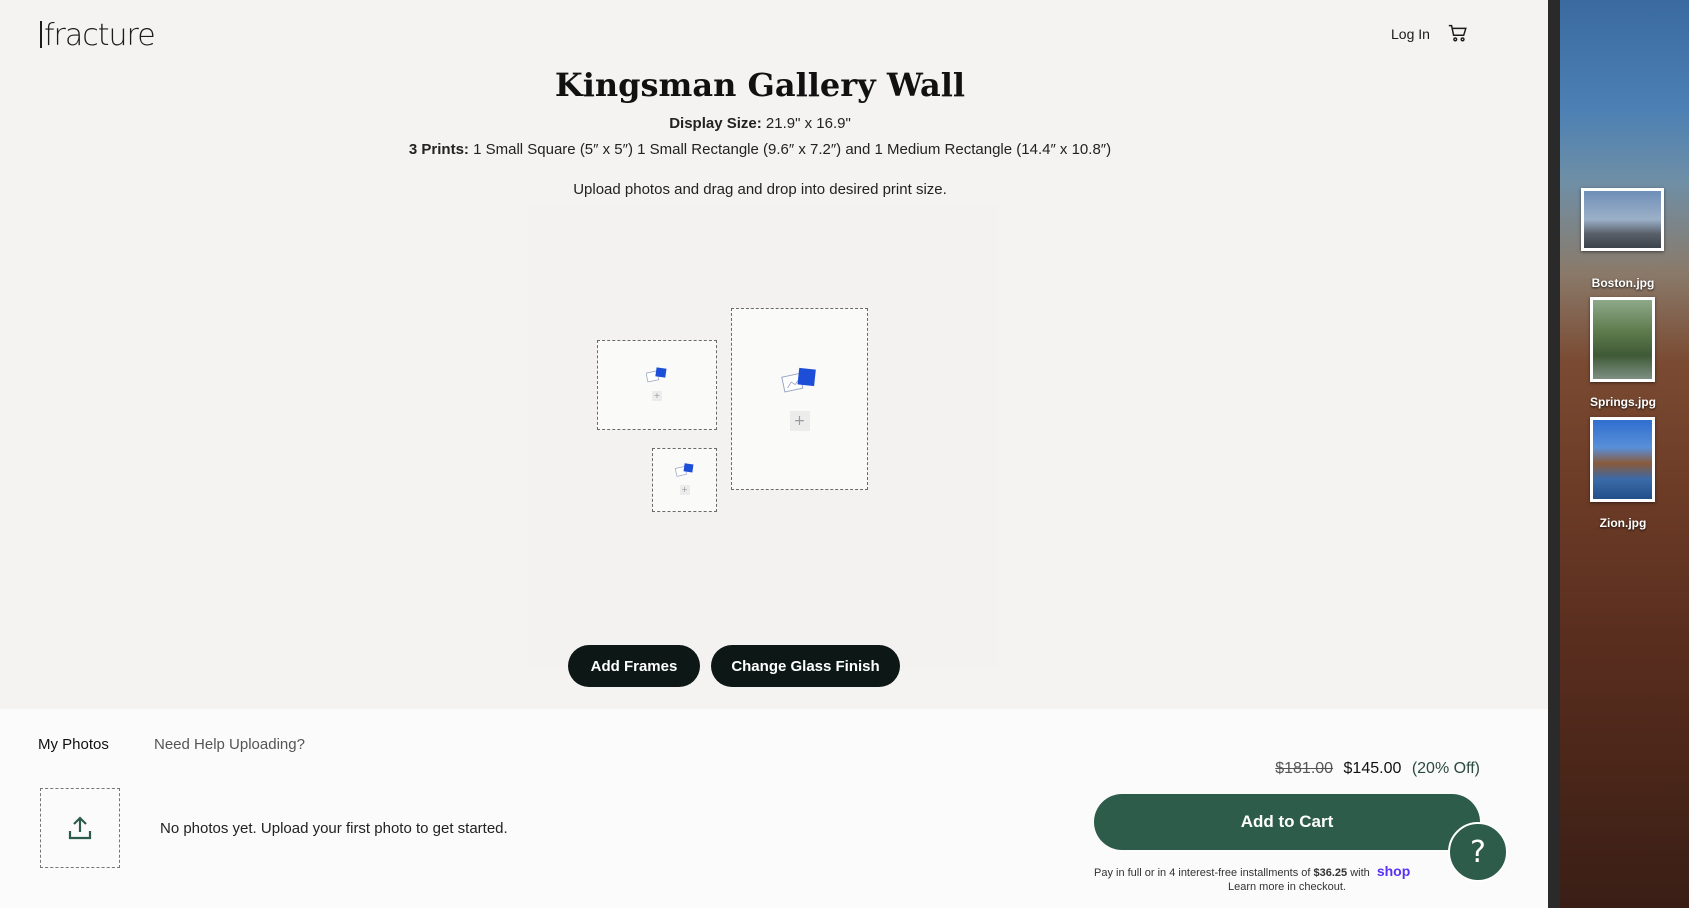 Image resolution: width=1689 pixels, height=908 pixels. Describe the element at coordinates (1372, 768) in the screenshot. I see `sale-price: $145.00` at that location.